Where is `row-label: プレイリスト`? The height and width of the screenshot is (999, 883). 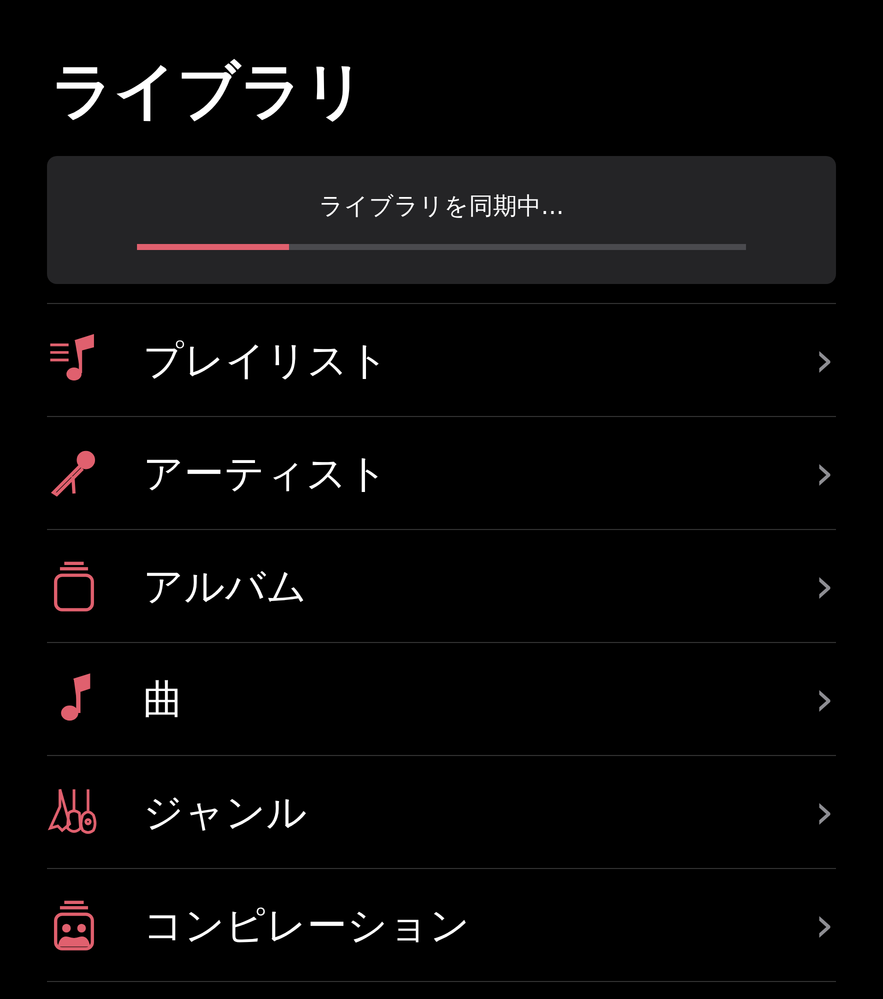 row-label: プレイリスト is located at coordinates (266, 361).